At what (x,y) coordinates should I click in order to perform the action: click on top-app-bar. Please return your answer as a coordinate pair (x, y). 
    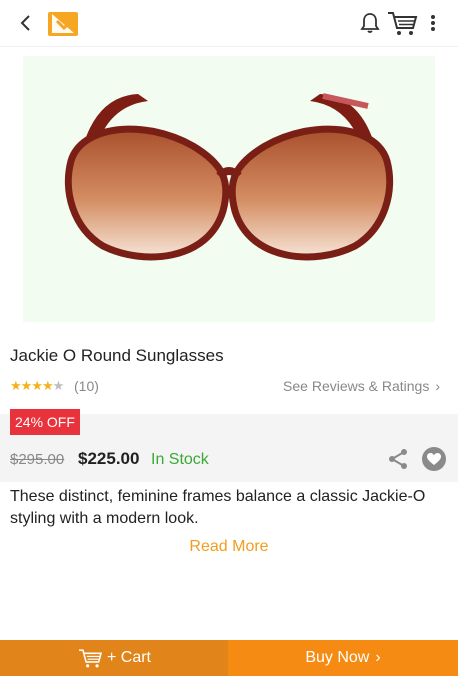
    Looking at the image, I should click on (229, 23).